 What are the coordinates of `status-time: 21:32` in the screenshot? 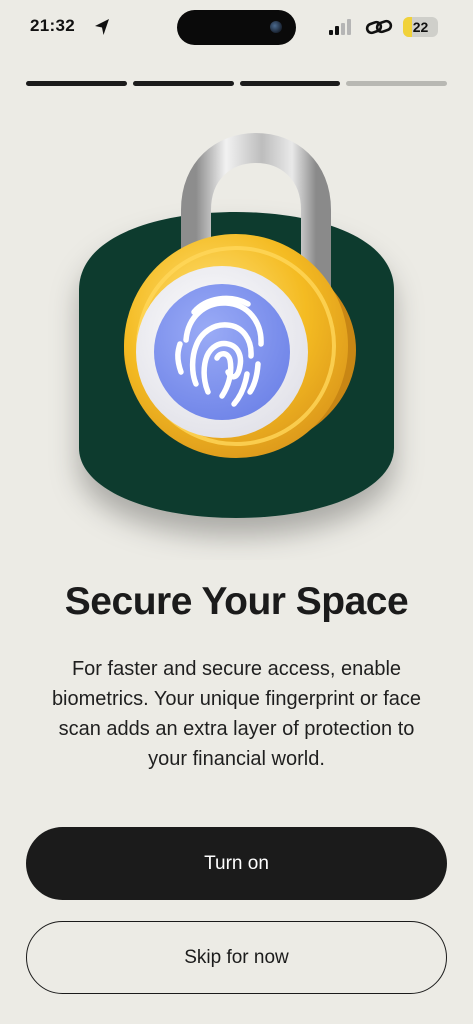 It's located at (52, 25).